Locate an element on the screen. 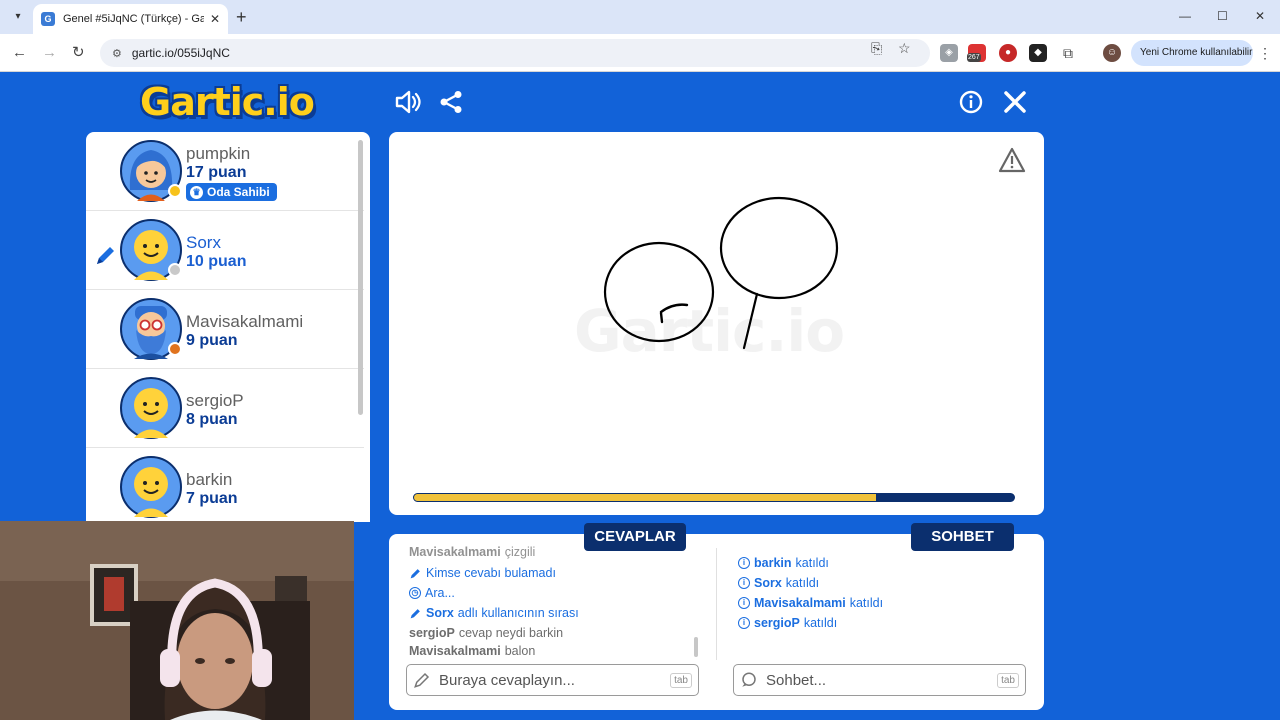 This screenshot has height=720, width=1280. gartic-favicon-icon: G is located at coordinates (48, 19).